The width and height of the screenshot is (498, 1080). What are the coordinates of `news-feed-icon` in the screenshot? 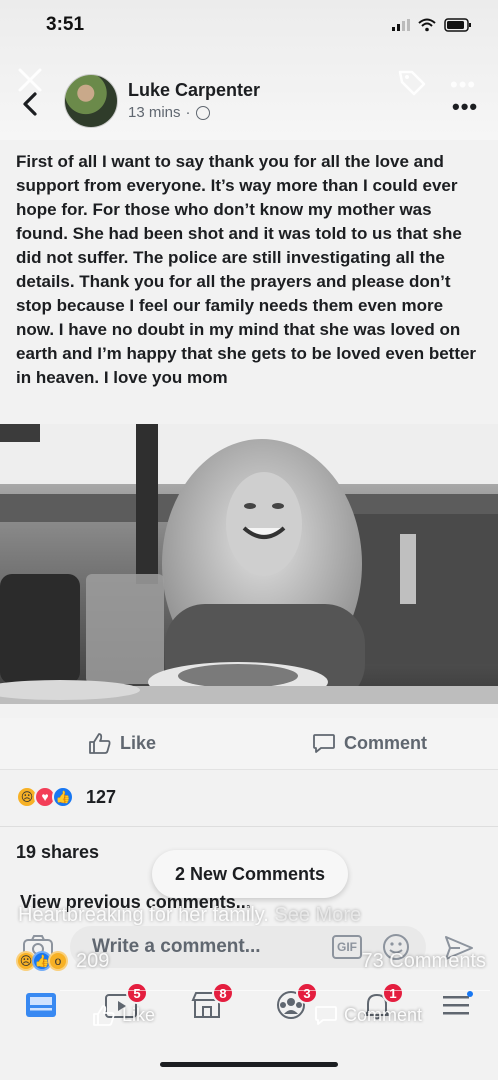 It's located at (41, 1005).